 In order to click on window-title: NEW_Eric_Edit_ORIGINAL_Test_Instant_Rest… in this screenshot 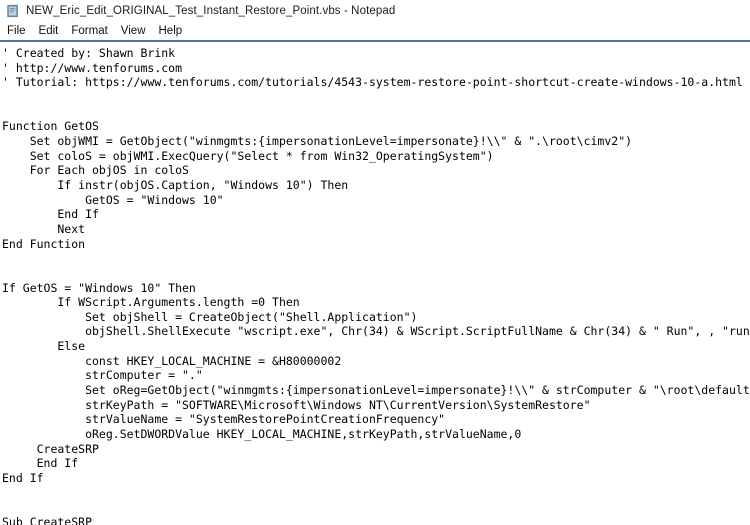, I will do `click(211, 11)`.